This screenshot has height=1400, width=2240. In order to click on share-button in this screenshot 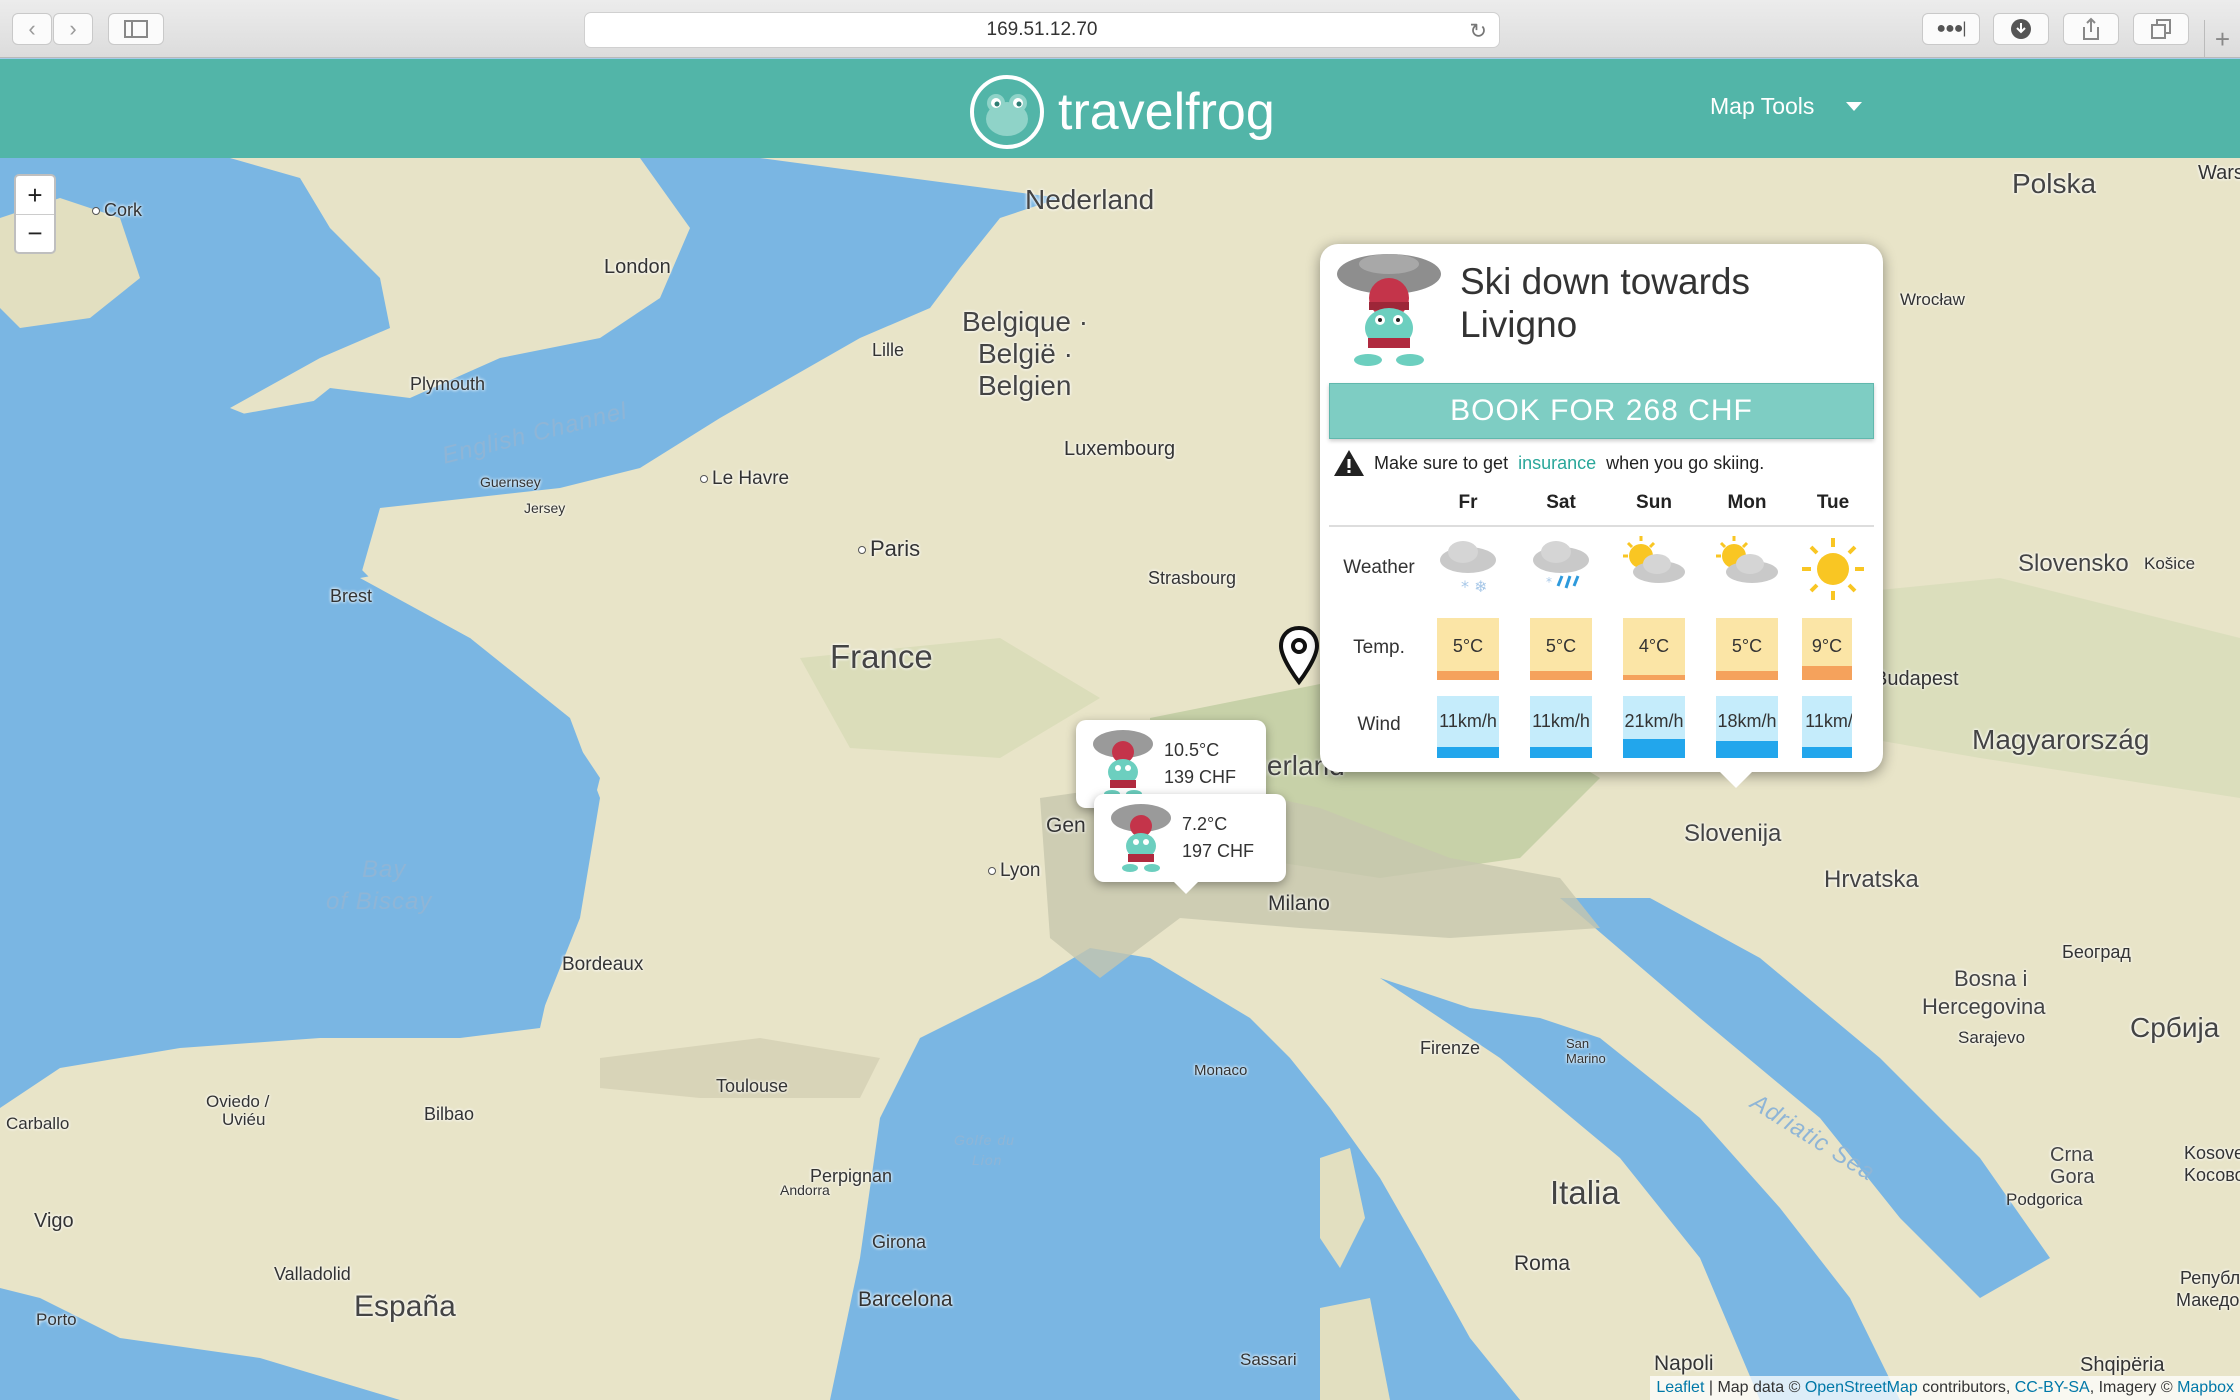, I will do `click(2091, 29)`.